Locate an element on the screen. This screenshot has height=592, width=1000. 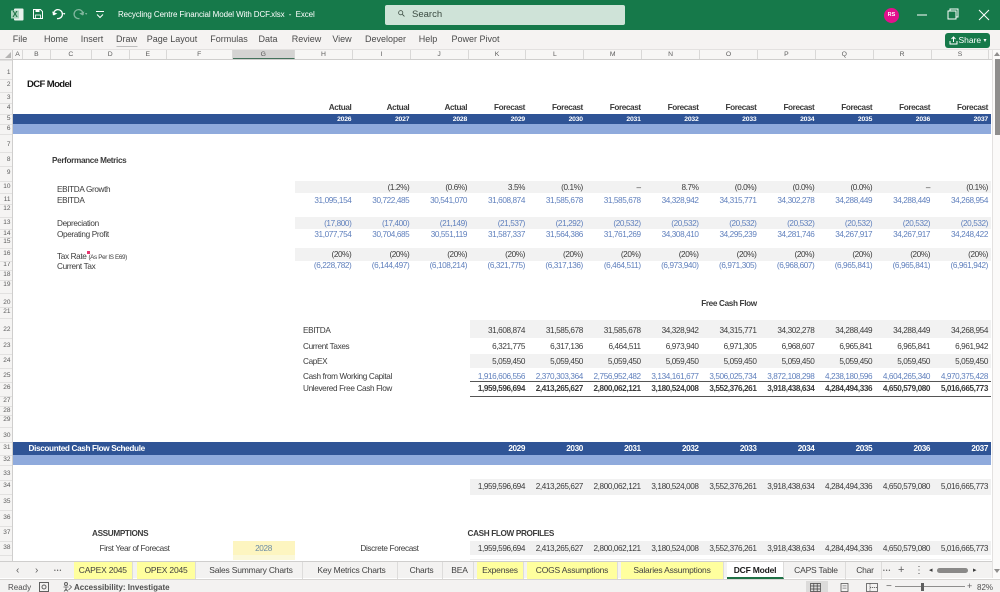
svg-text: X is located at coordinates (15, 14).